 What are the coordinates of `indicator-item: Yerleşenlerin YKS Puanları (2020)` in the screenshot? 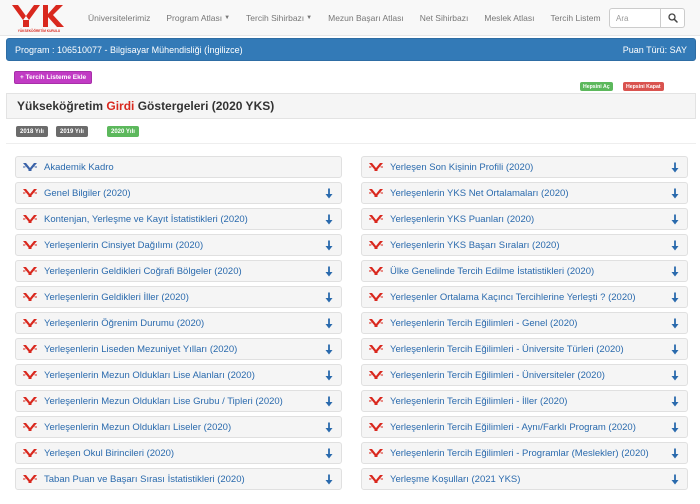 It's located at (524, 219).